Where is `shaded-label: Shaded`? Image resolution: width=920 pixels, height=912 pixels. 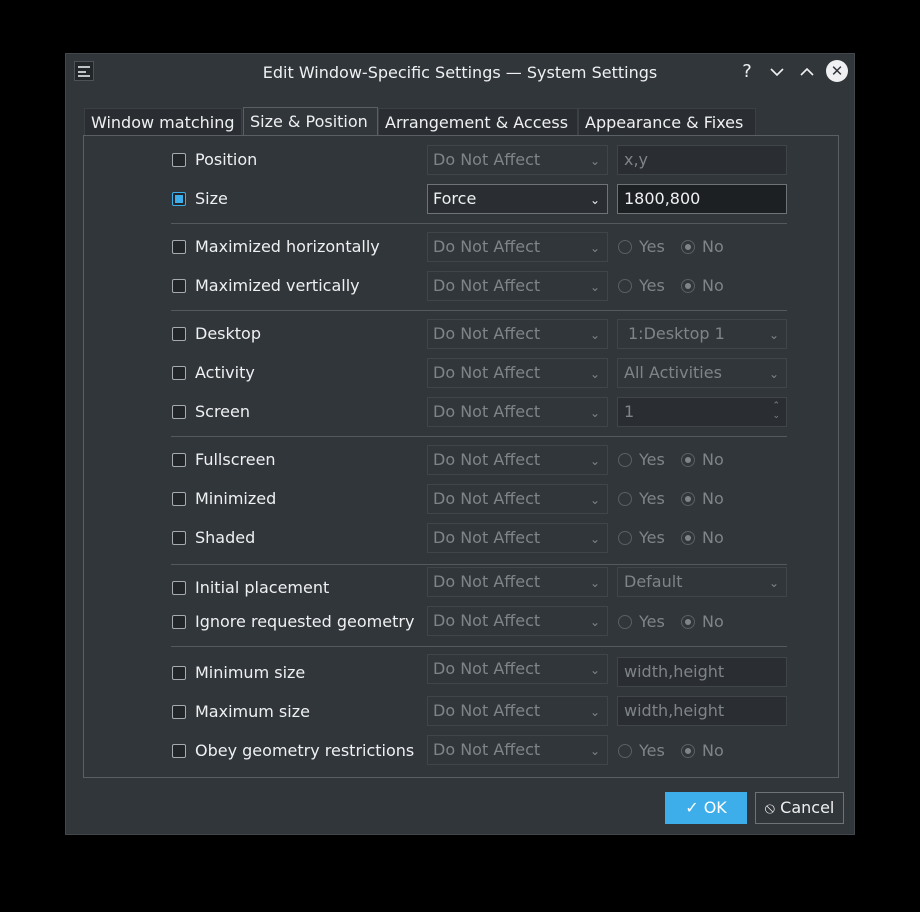 shaded-label: Shaded is located at coordinates (225, 537).